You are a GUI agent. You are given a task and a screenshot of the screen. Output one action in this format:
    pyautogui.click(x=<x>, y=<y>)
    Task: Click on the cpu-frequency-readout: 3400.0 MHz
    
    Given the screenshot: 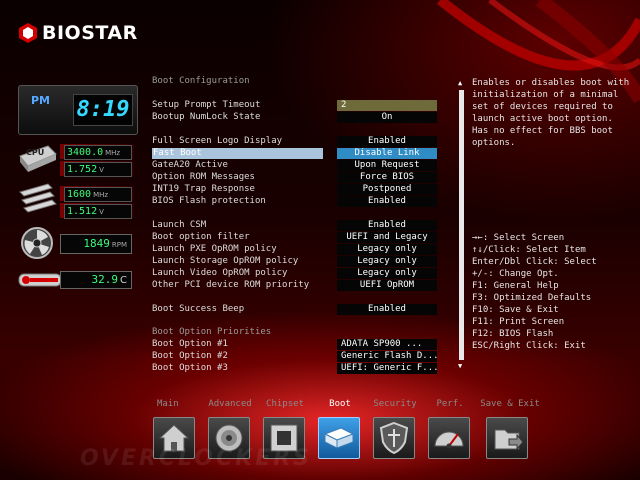 What is the action you would take?
    pyautogui.click(x=98, y=152)
    